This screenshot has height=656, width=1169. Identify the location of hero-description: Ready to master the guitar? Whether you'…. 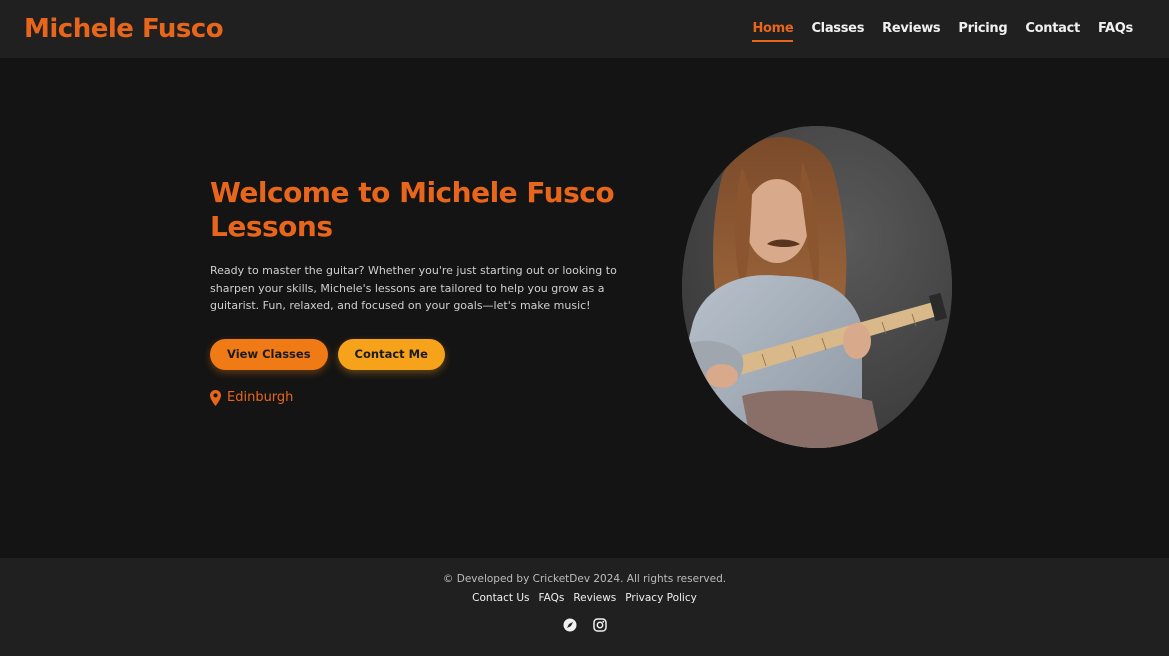
(413, 288).